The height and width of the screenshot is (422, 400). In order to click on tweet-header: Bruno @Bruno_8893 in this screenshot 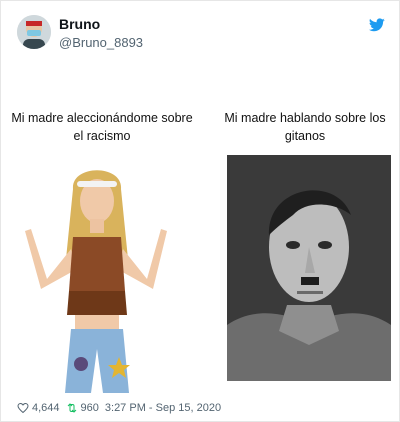, I will do `click(202, 36)`.